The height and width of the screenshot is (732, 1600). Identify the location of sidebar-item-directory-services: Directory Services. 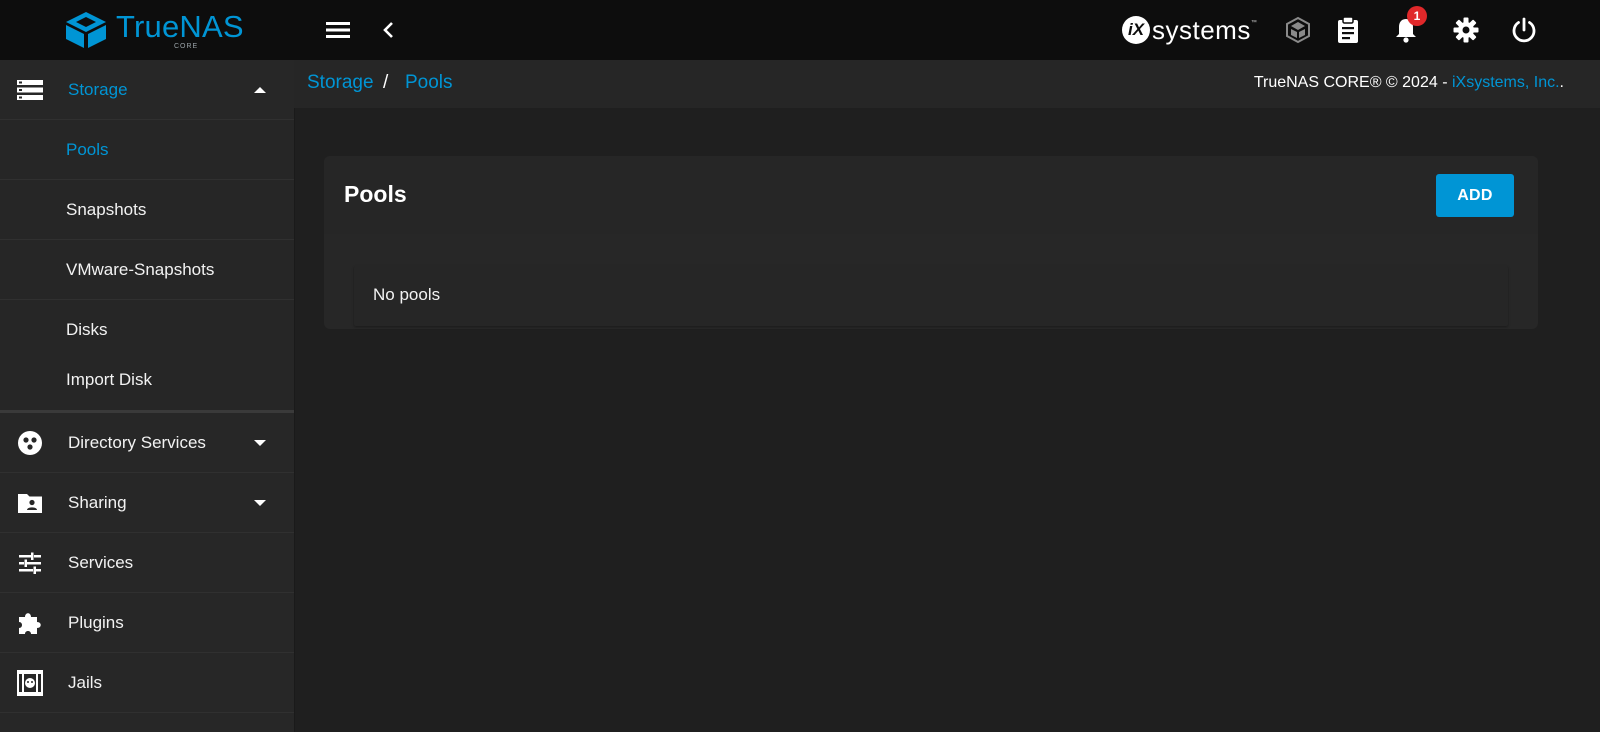
(147, 443).